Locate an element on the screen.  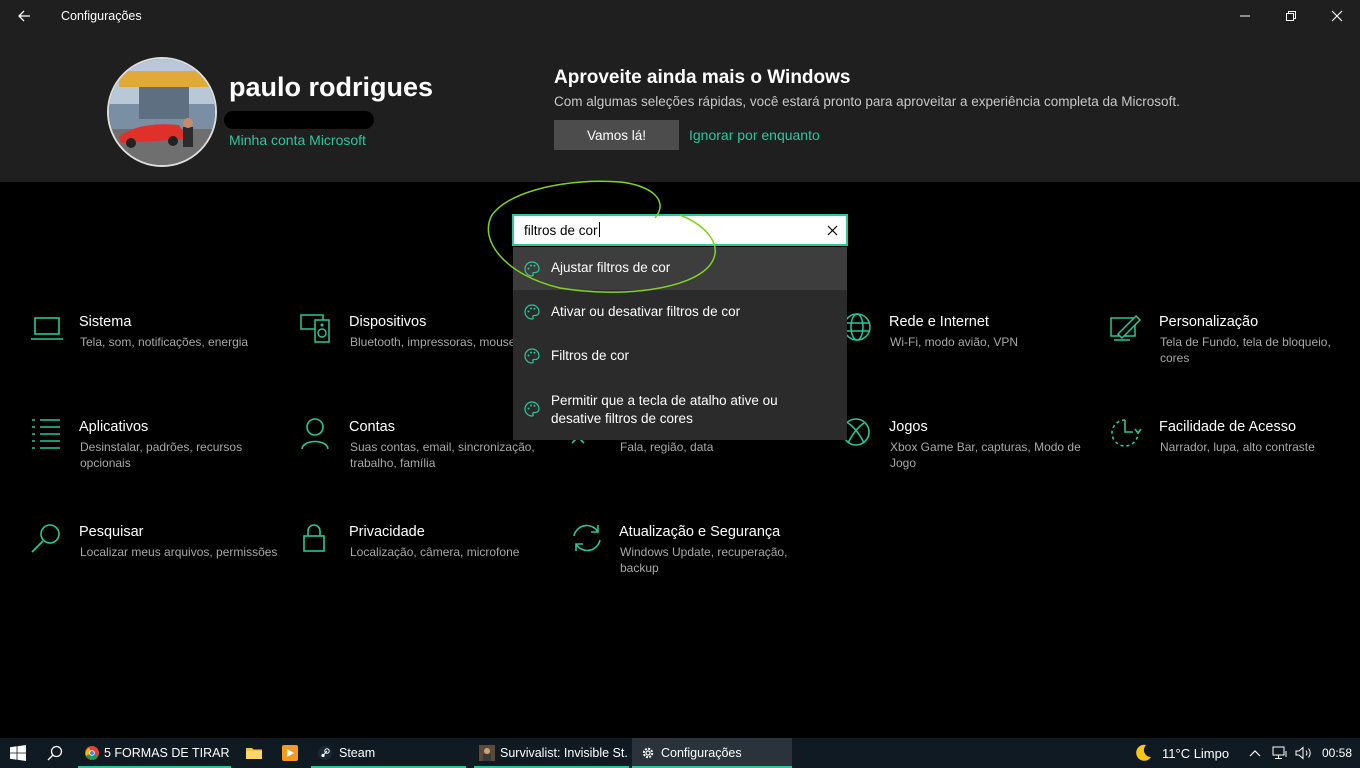
devices-icon is located at coordinates (315, 328).